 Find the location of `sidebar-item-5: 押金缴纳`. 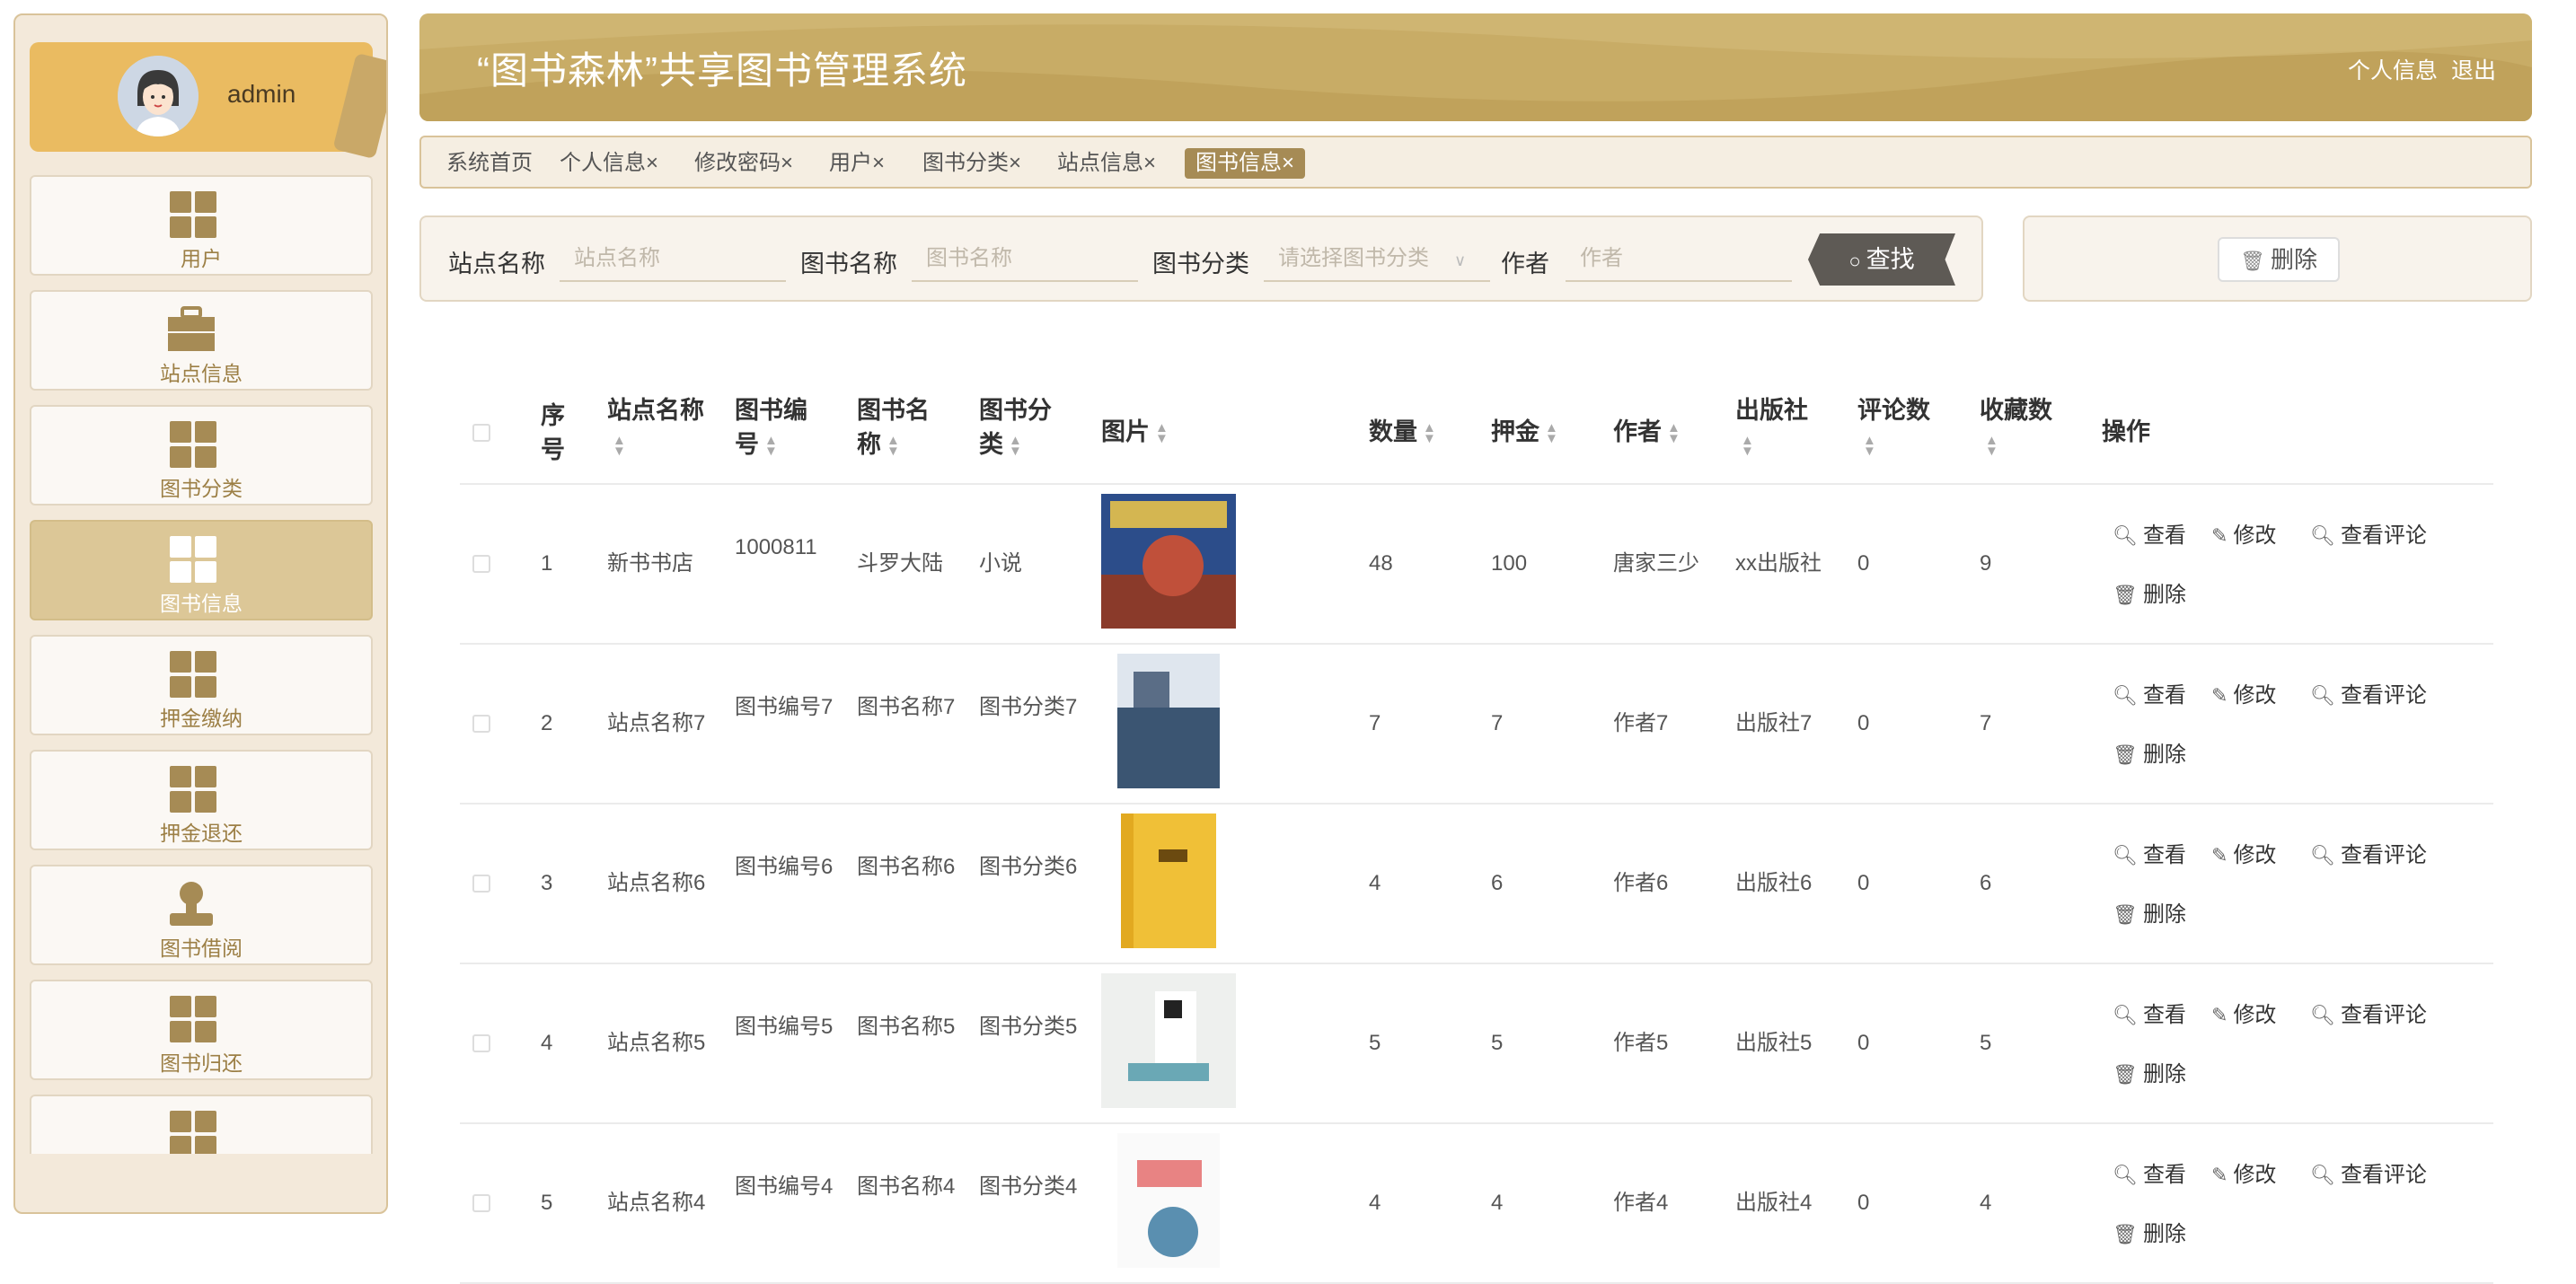

sidebar-item-5: 押金缴纳 is located at coordinates (201, 685).